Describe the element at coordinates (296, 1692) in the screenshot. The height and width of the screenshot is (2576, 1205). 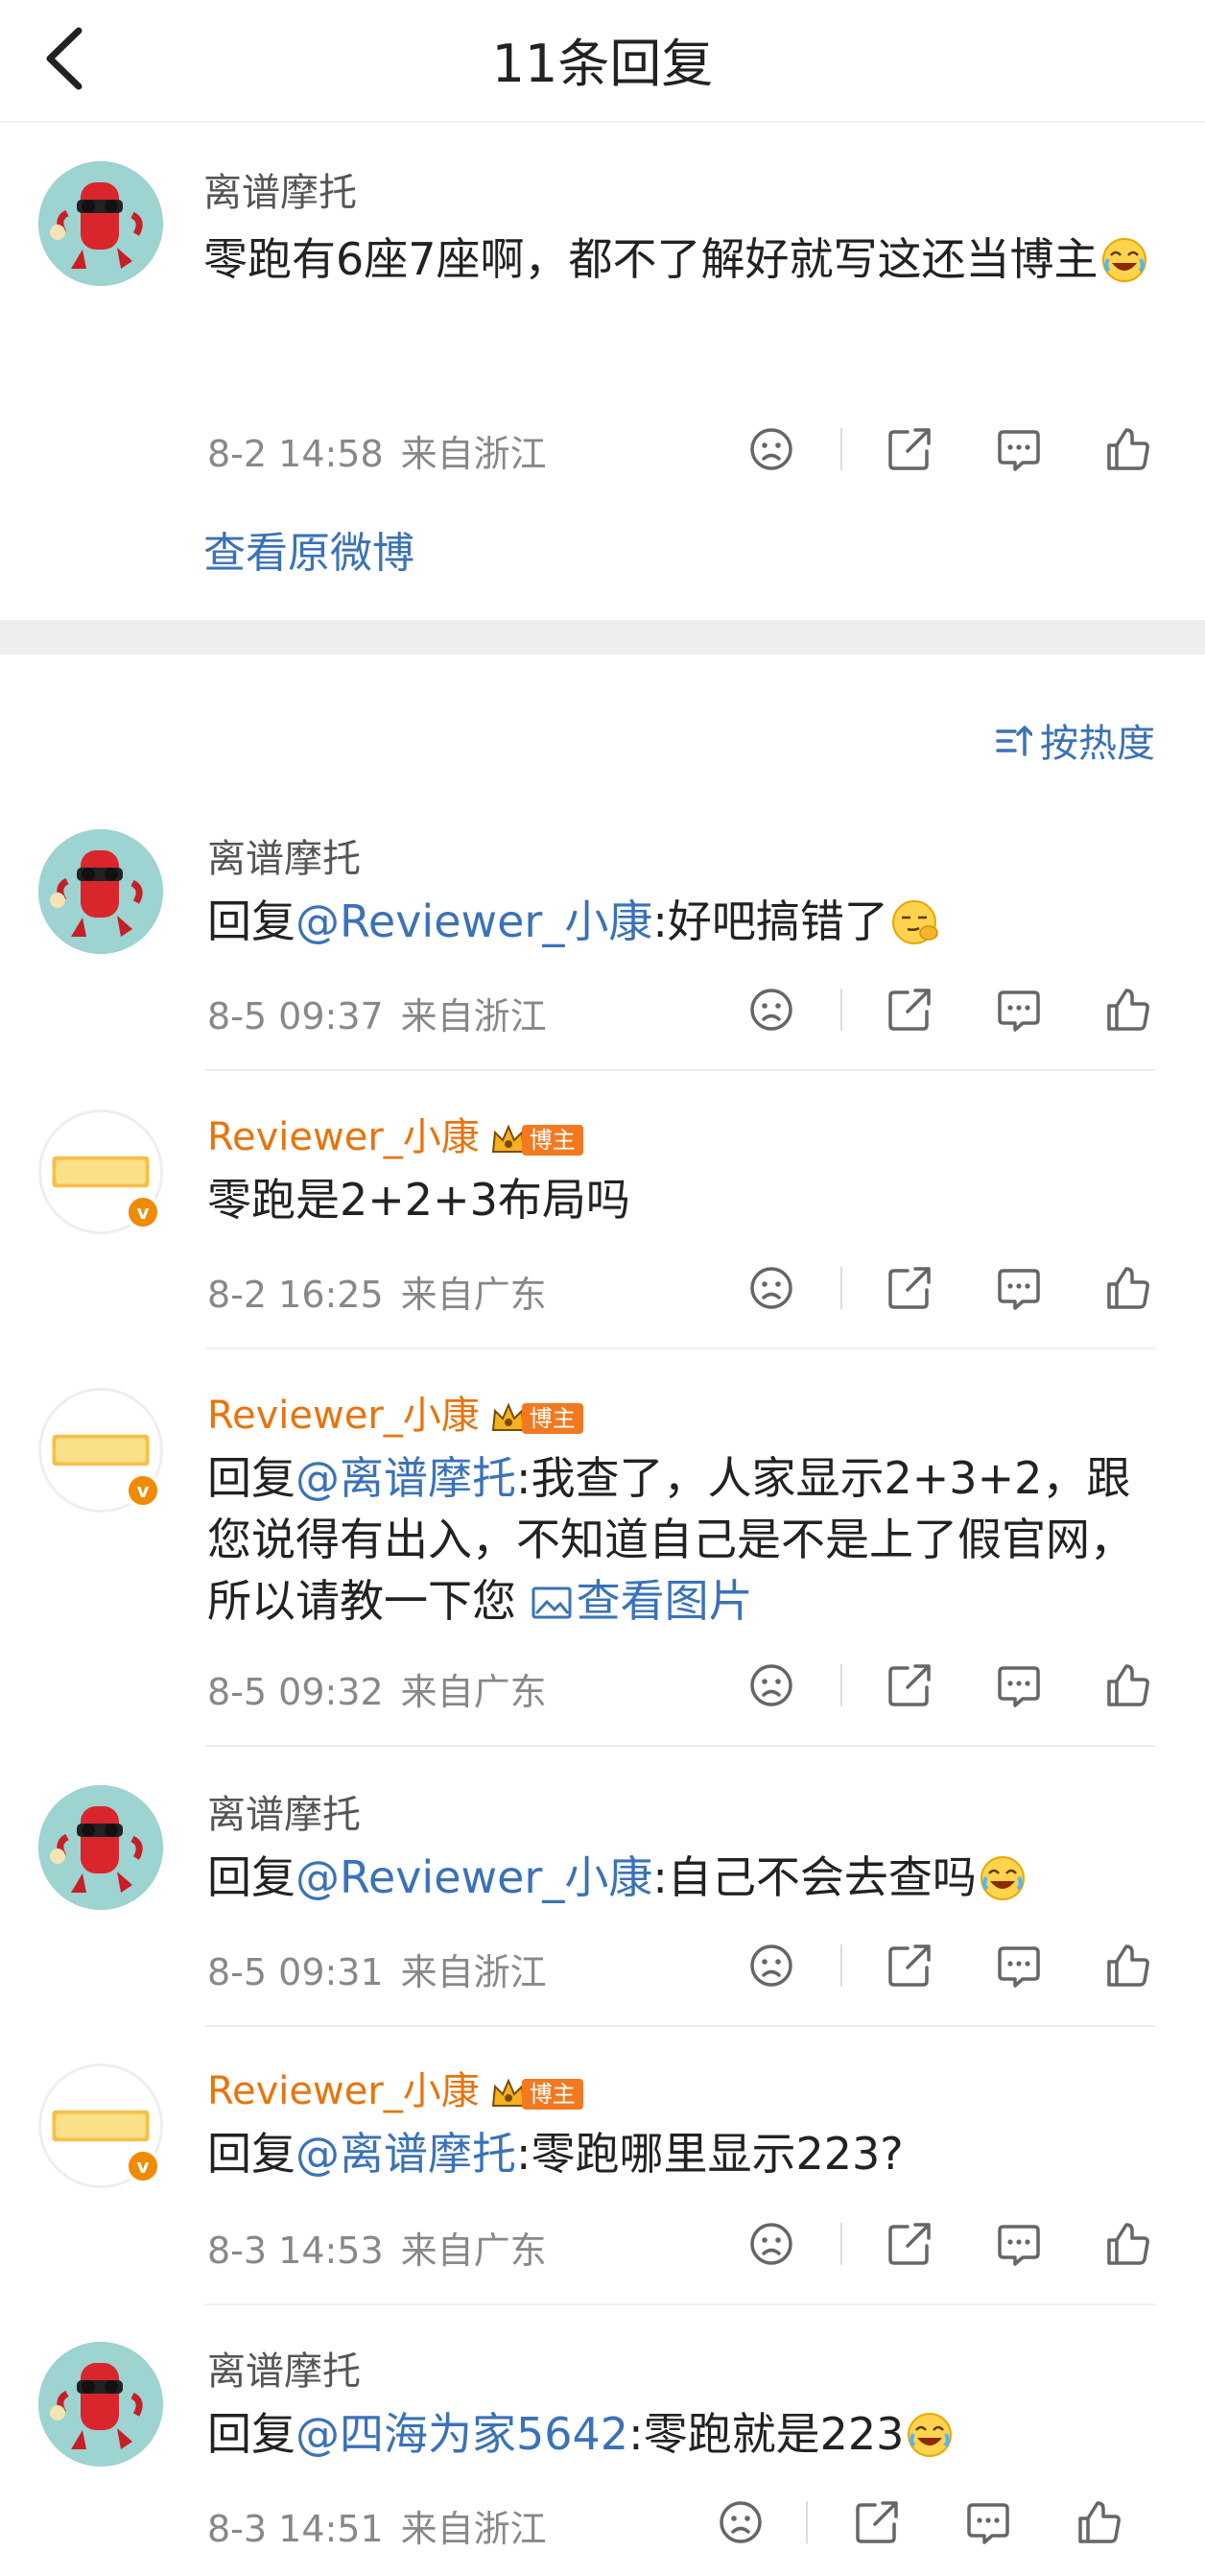
I see `reply-time: 8-5 09:32` at that location.